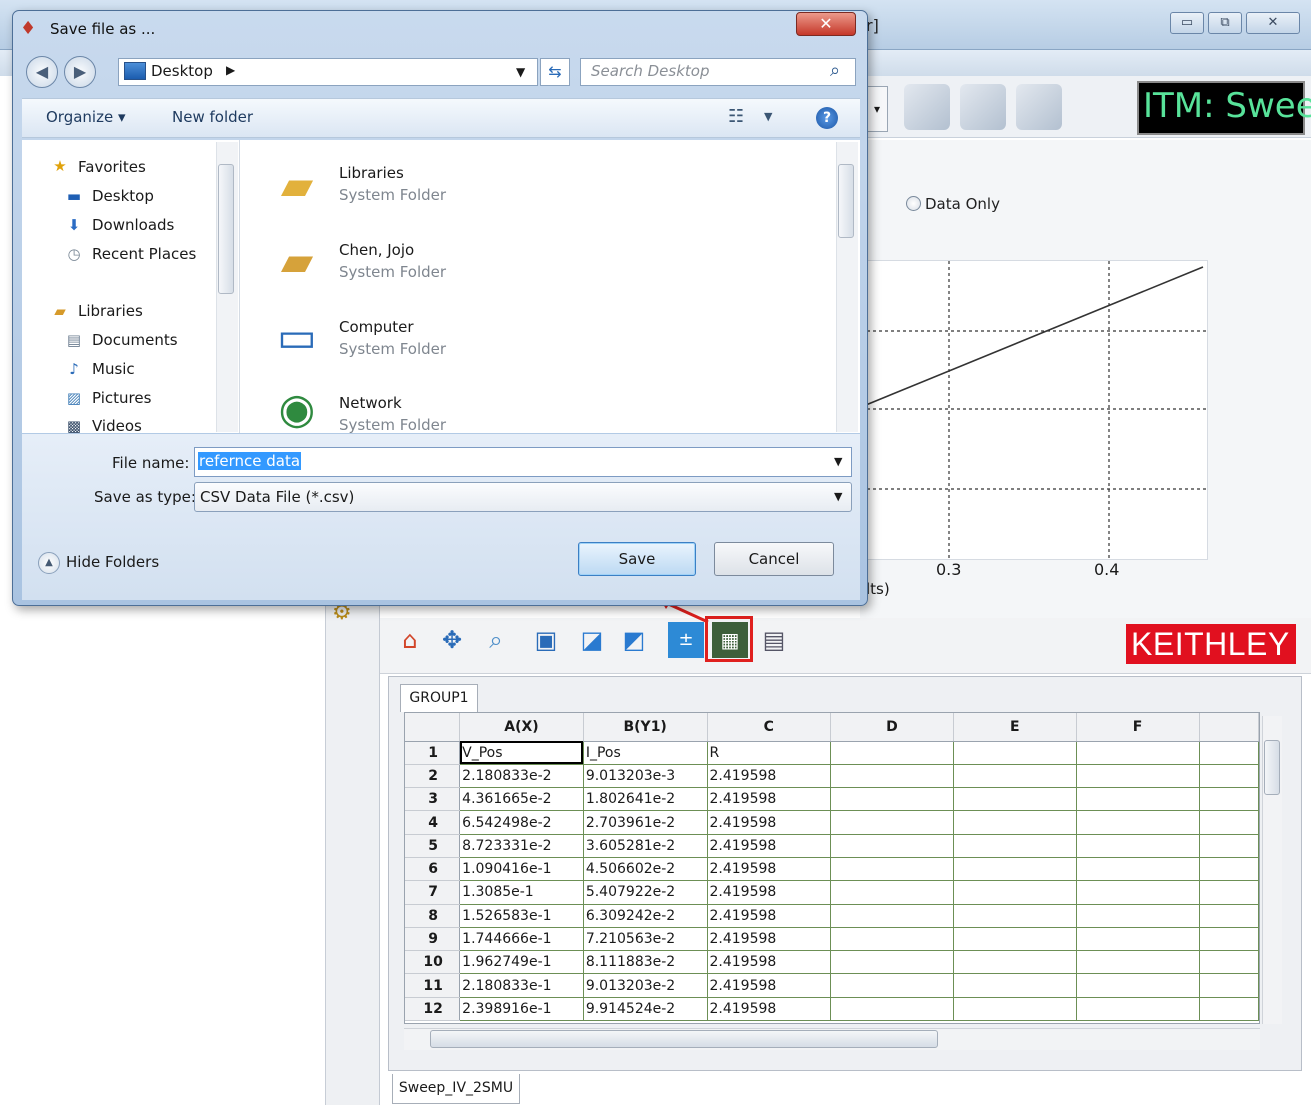 This screenshot has width=1311, height=1109. What do you see at coordinates (123, 196) in the screenshot?
I see `nav-desktop: Desktop` at bounding box center [123, 196].